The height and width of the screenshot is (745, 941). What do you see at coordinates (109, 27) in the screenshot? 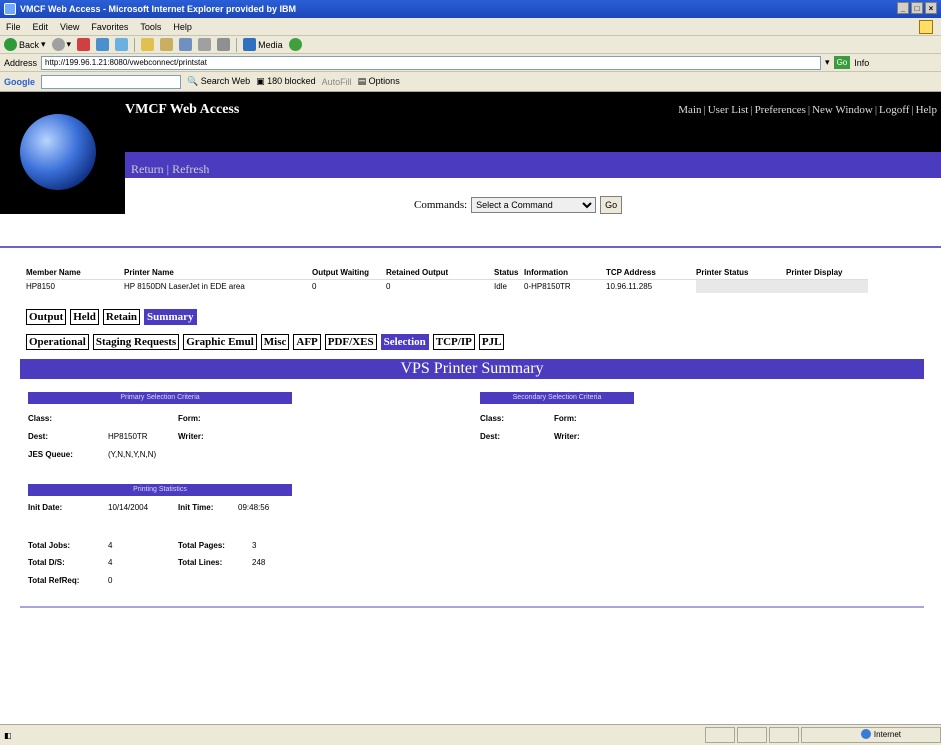
I see `menu-favorites: Favorites` at bounding box center [109, 27].